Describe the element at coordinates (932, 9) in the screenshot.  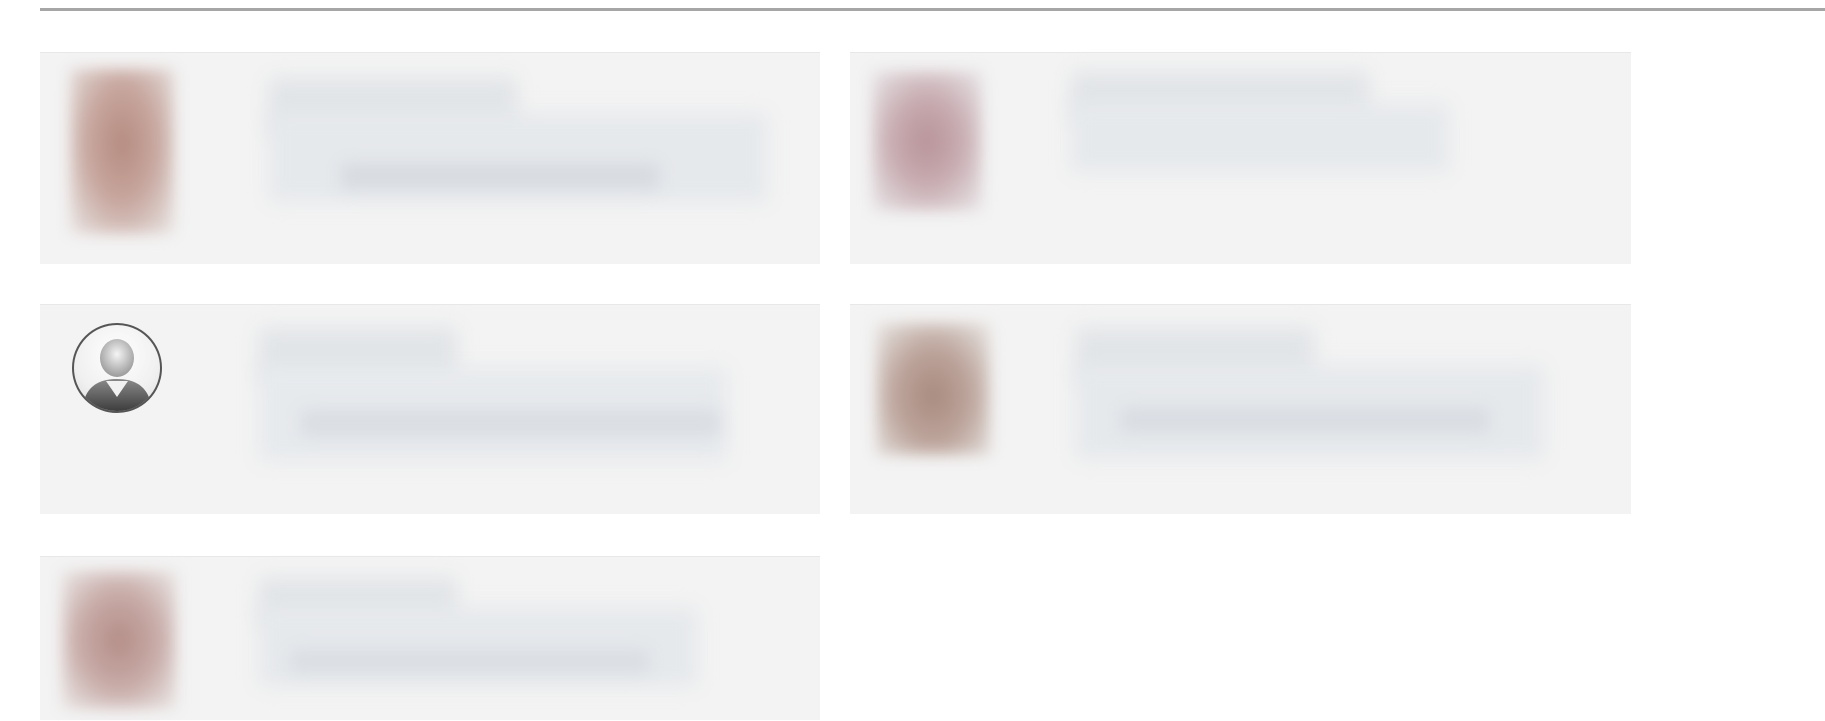
I see `top-divider` at that location.